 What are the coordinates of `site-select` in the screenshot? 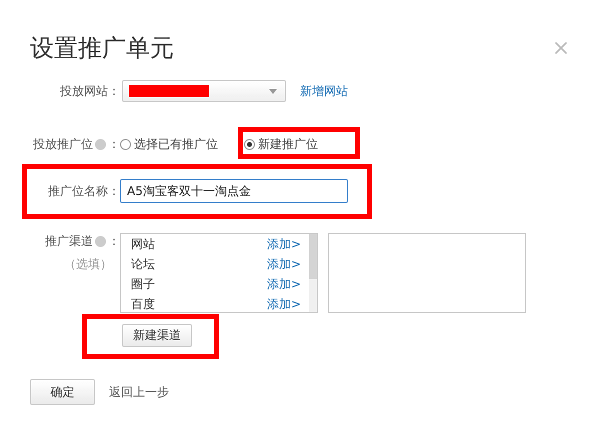 It's located at (204, 91).